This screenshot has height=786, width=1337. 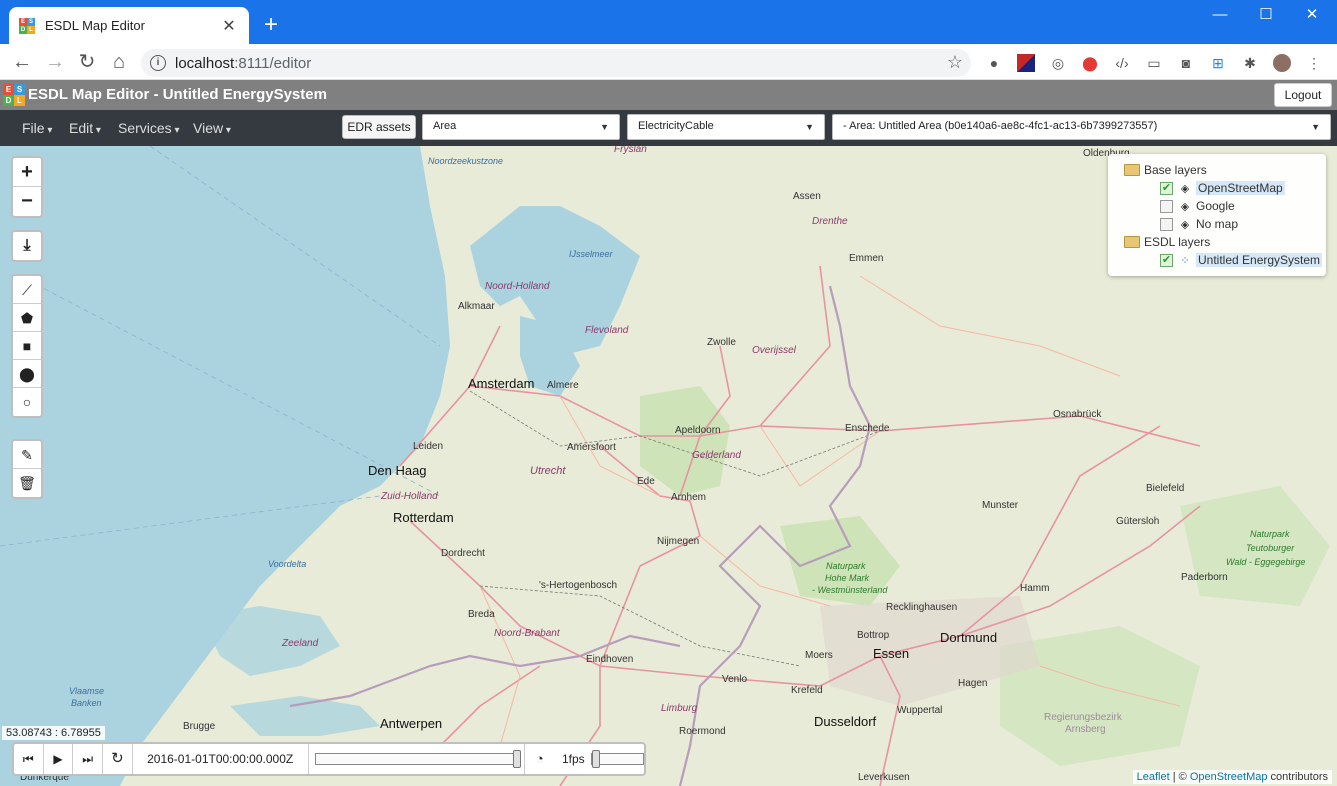 I want to click on place-label: Alkmaar, so click(x=476, y=306).